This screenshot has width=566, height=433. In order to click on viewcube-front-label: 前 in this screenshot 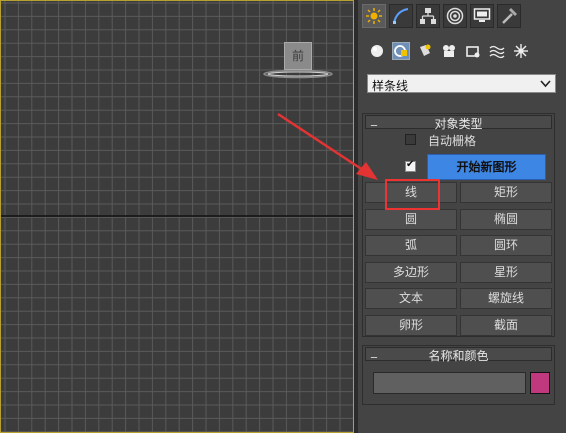, I will do `click(297, 56)`.